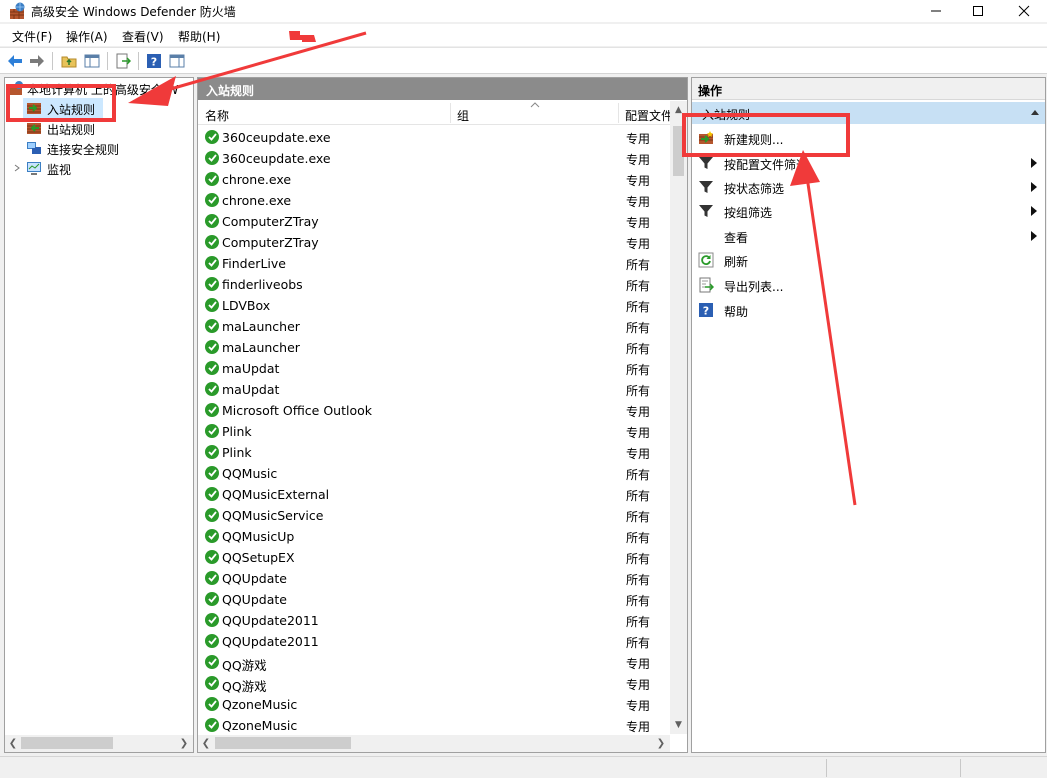  Describe the element at coordinates (15, 61) in the screenshot. I see `back-button` at that location.